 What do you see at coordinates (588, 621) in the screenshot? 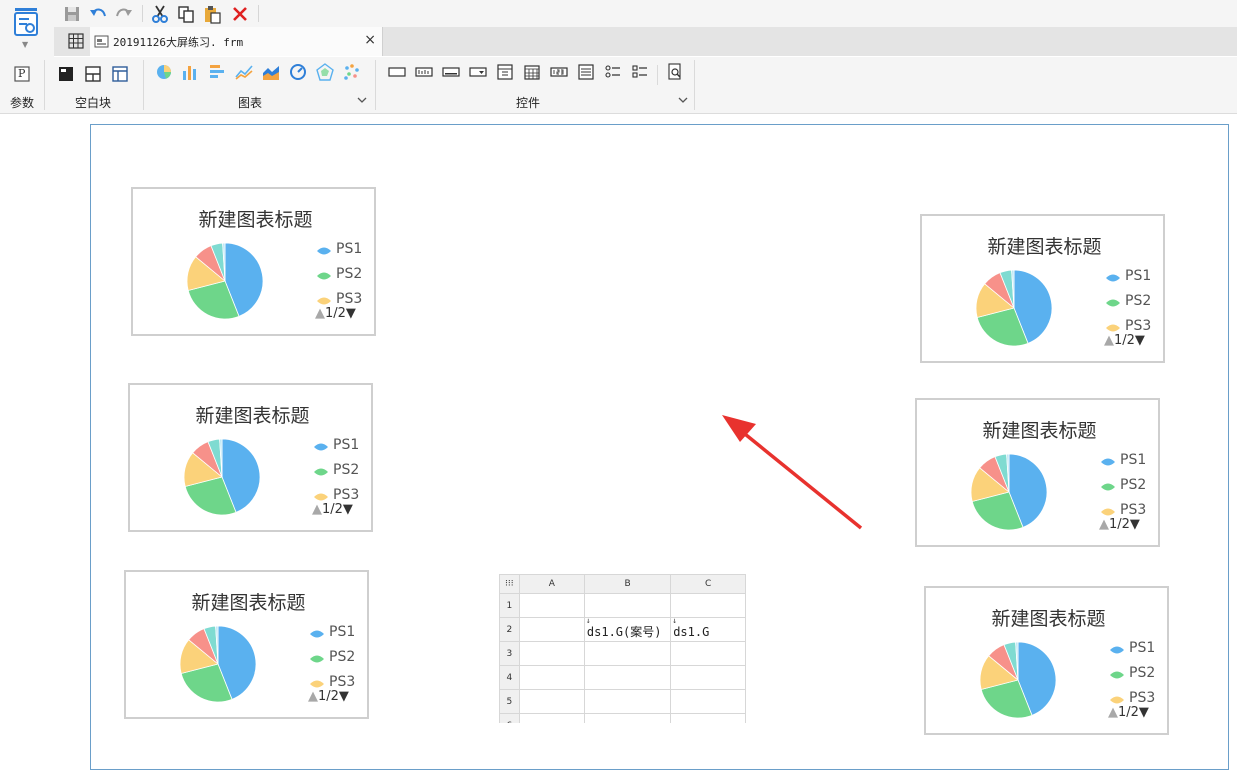
I see `expand-down-icon: ↓` at bounding box center [588, 621].